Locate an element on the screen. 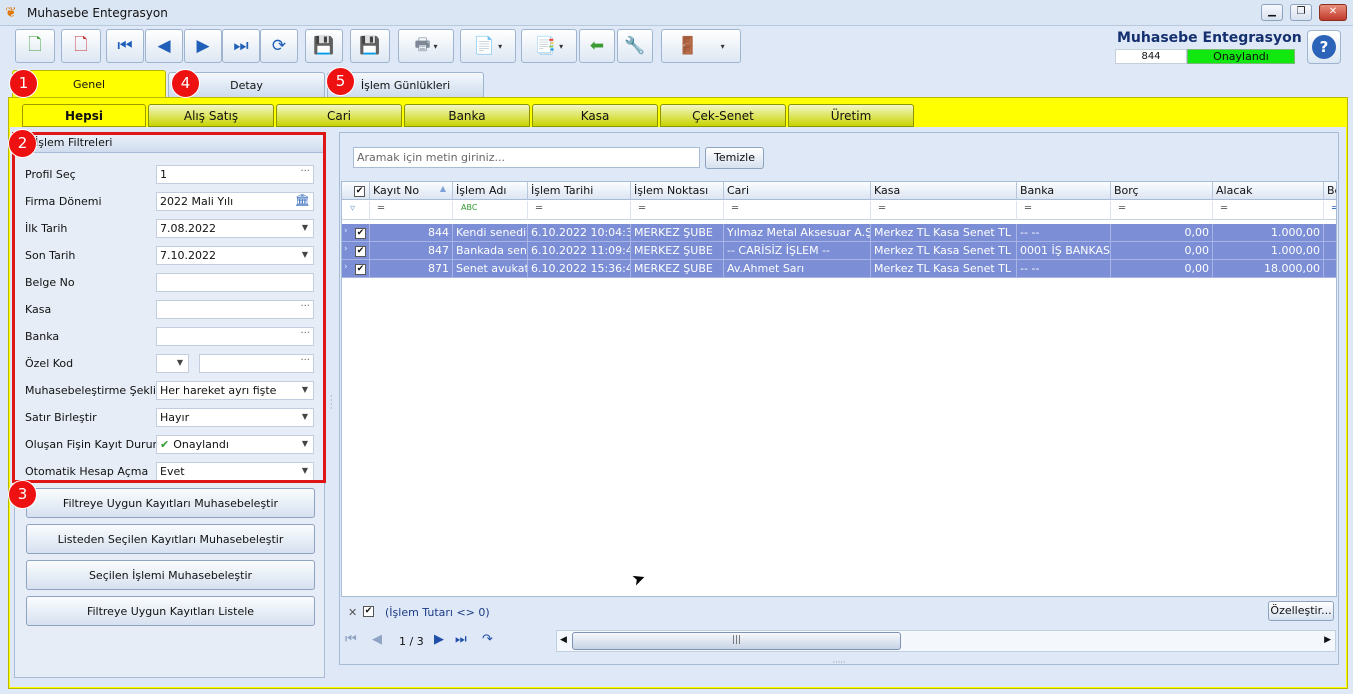  help-button: ? is located at coordinates (1324, 47).